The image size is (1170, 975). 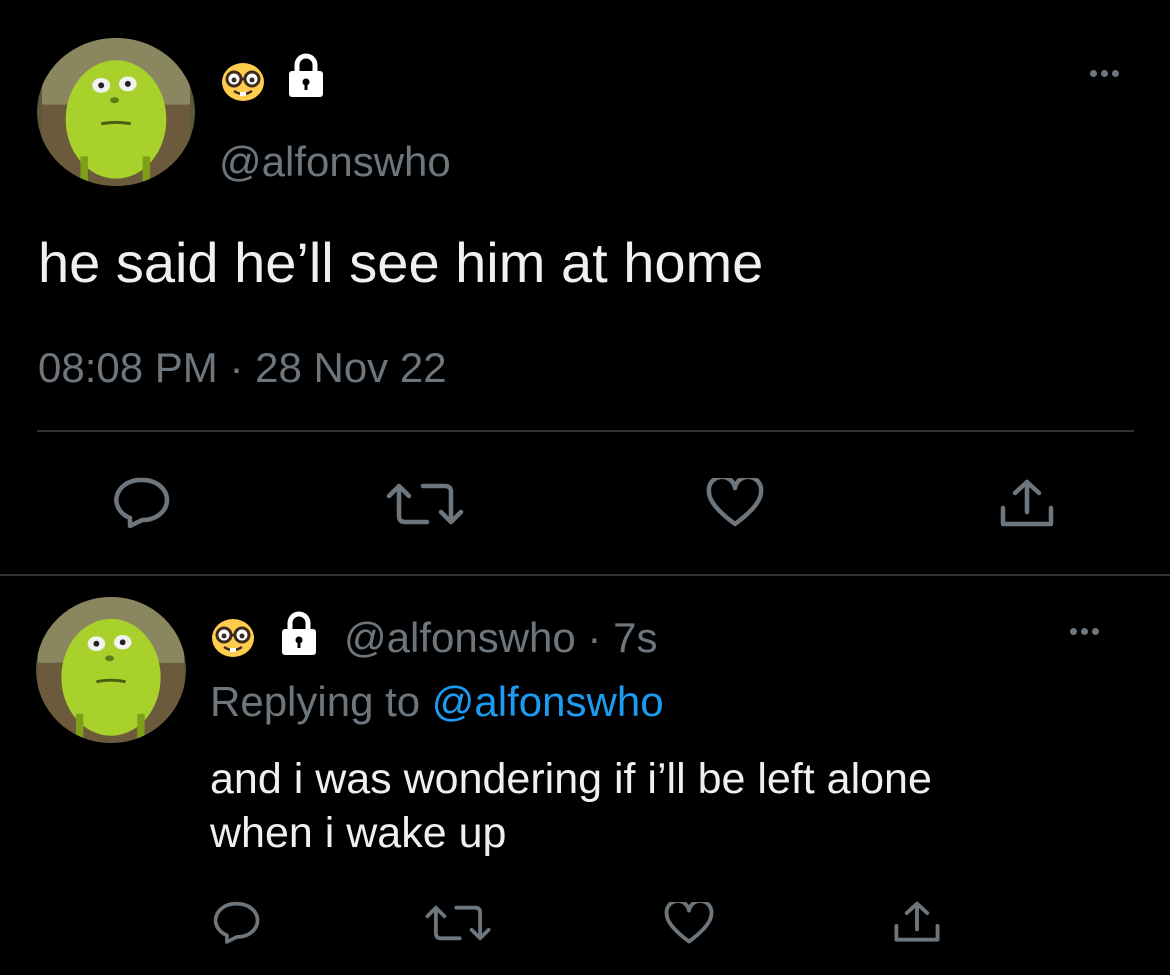 What do you see at coordinates (358, 833) in the screenshot?
I see `reply-text-line-2: when i wake up` at bounding box center [358, 833].